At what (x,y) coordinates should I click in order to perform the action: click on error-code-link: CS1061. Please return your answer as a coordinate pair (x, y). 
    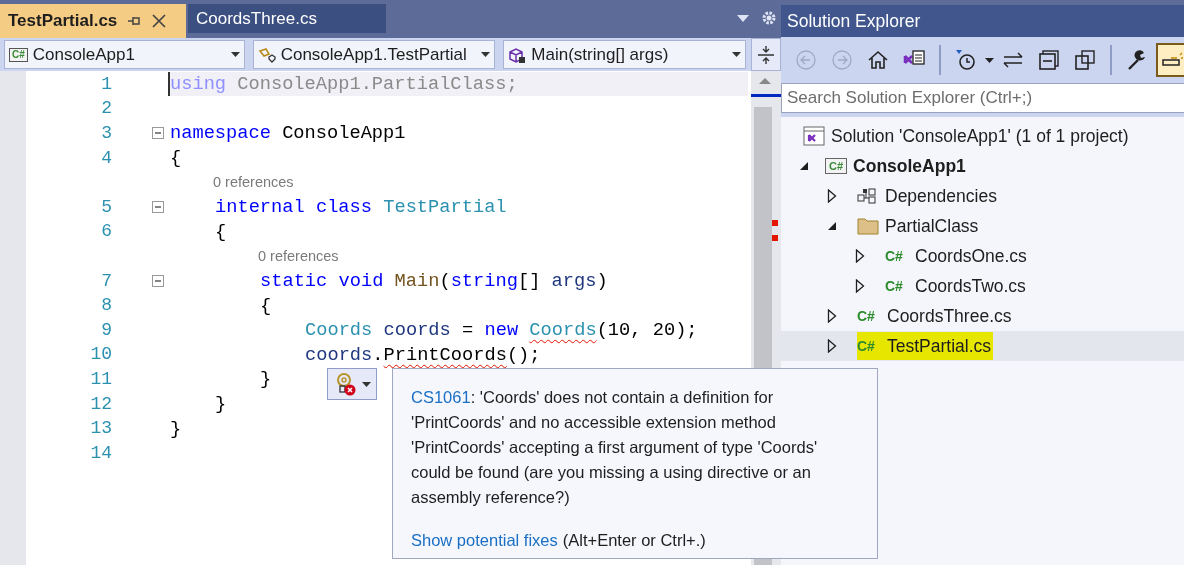
    Looking at the image, I should click on (441, 397).